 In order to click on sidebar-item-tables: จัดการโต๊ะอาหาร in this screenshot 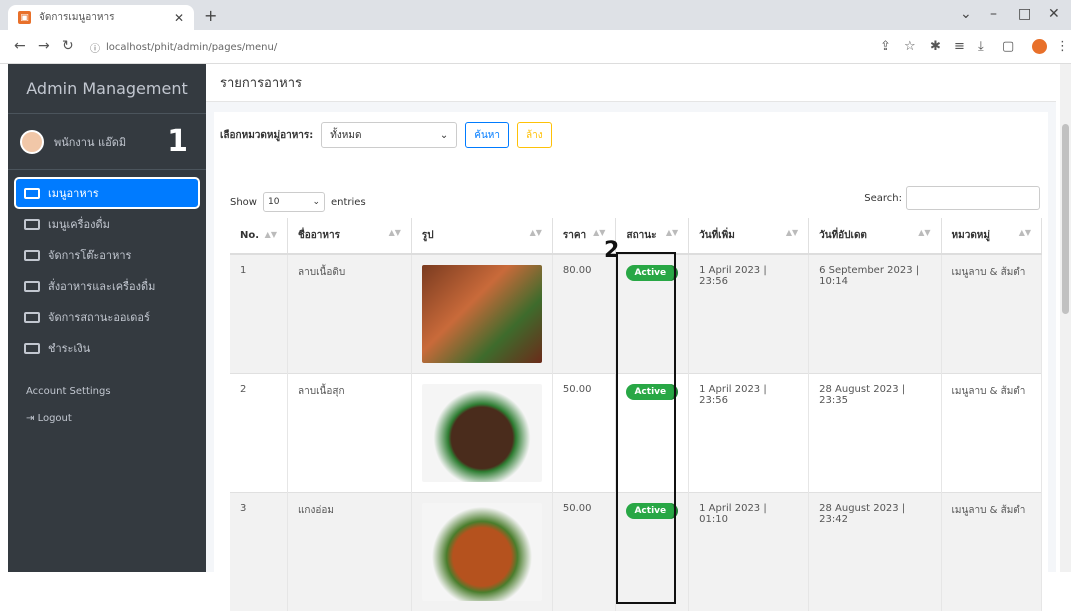, I will do `click(107, 255)`.